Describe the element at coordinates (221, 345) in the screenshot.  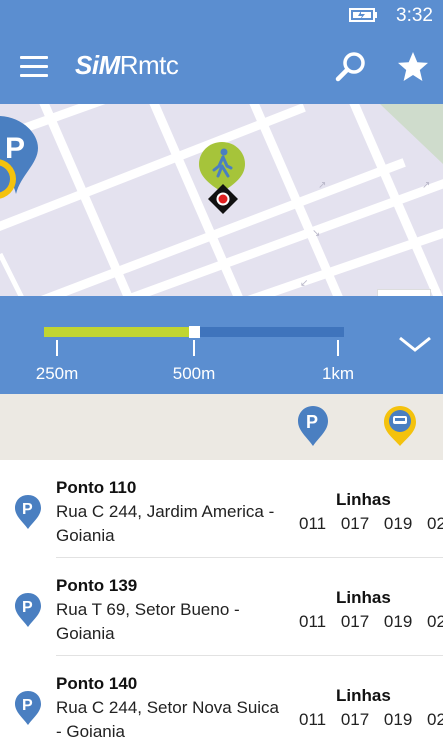
I see `distance-panel: 250m 500m 1km` at that location.